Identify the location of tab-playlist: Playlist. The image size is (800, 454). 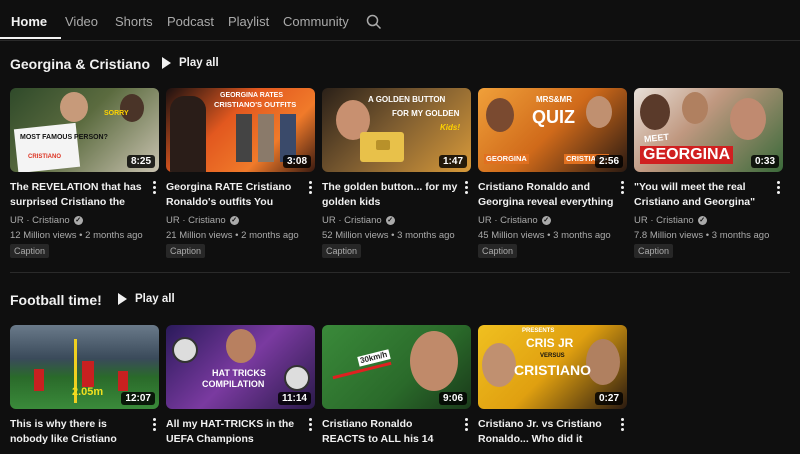
(248, 21).